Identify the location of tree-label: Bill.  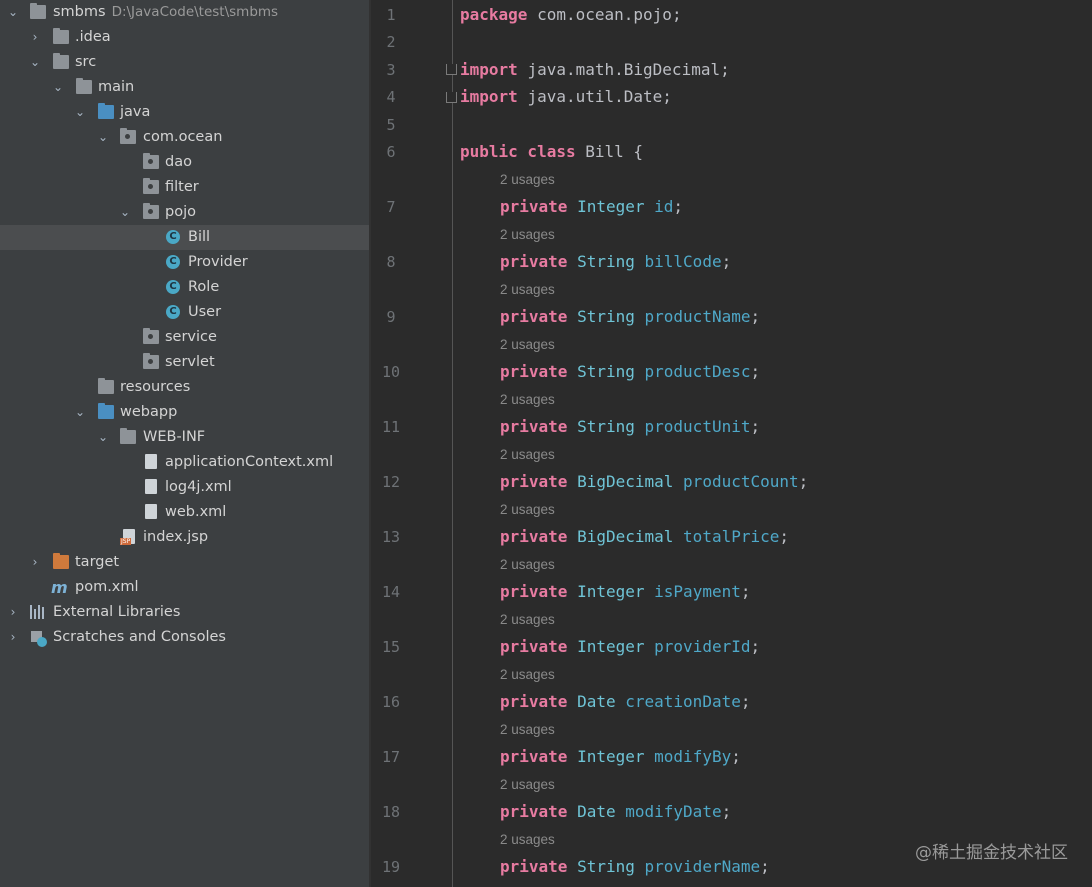
(199, 237).